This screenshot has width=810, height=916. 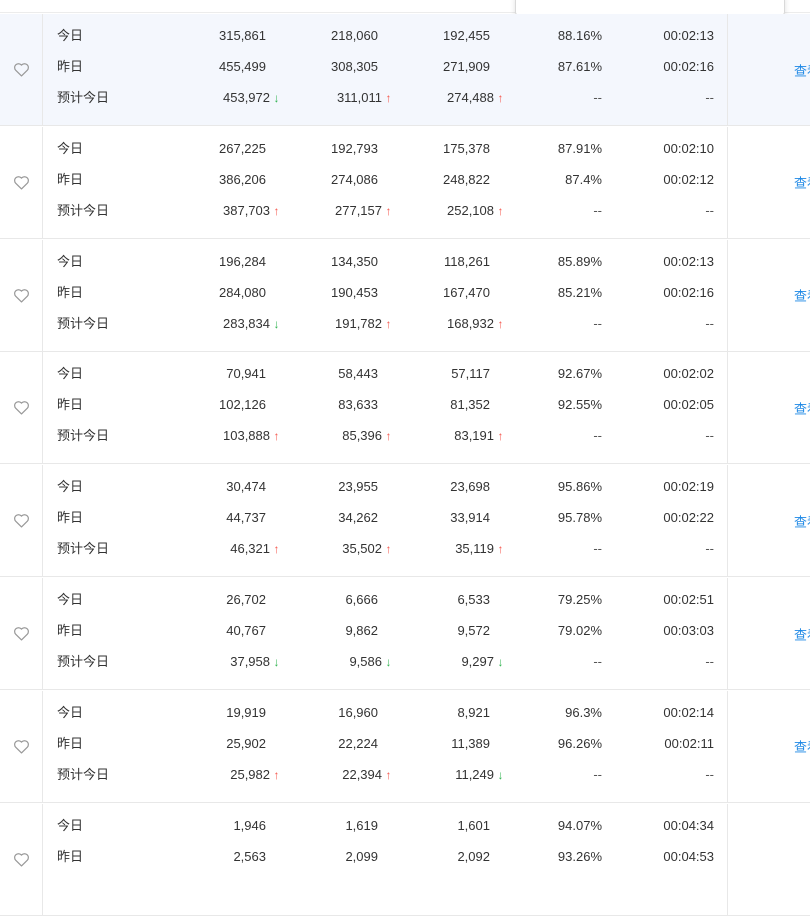 I want to click on metric-value: 22,394, so click(x=362, y=774).